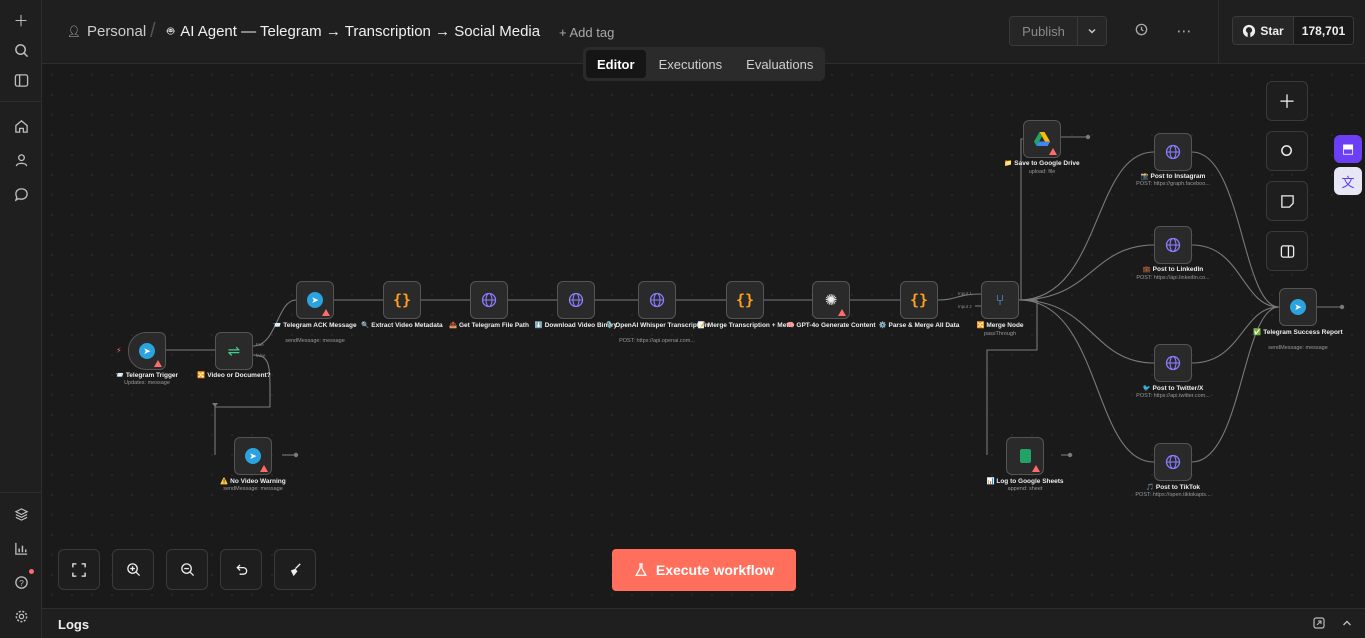 The image size is (1365, 638). Describe the element at coordinates (489, 300) in the screenshot. I see `node-get-file-path` at that location.